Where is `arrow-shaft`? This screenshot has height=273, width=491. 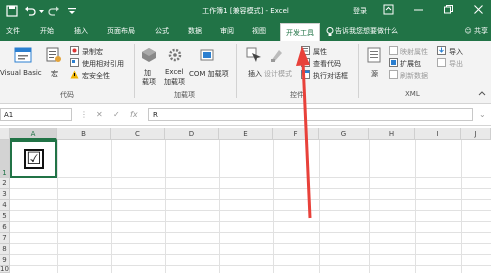
arrow-shaft is located at coordinates (306, 140).